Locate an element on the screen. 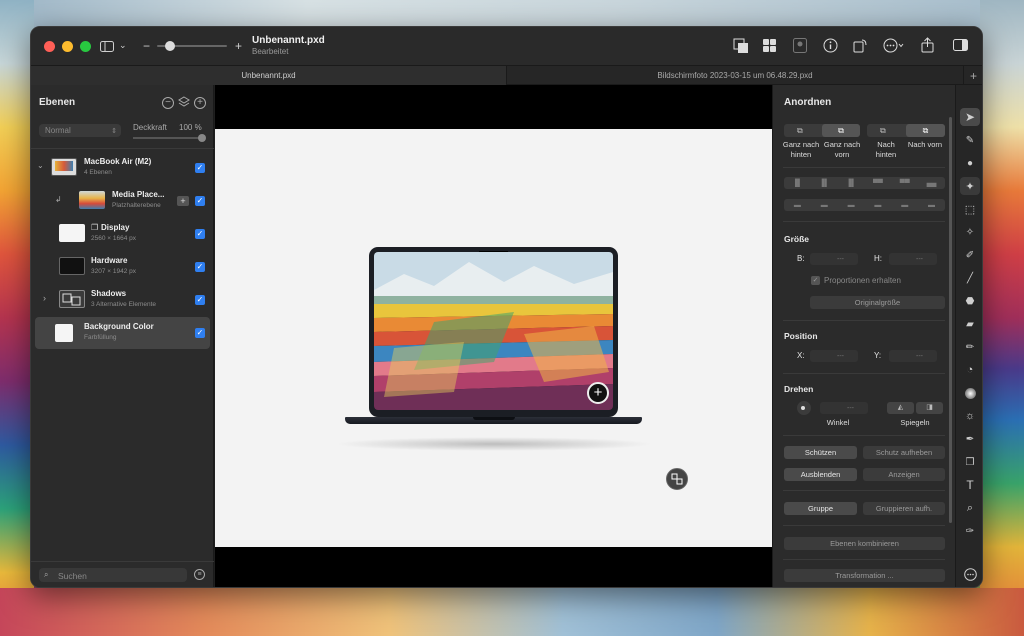 The height and width of the screenshot is (636, 1024). distribute-2-icon: ▬ is located at coordinates (824, 205).